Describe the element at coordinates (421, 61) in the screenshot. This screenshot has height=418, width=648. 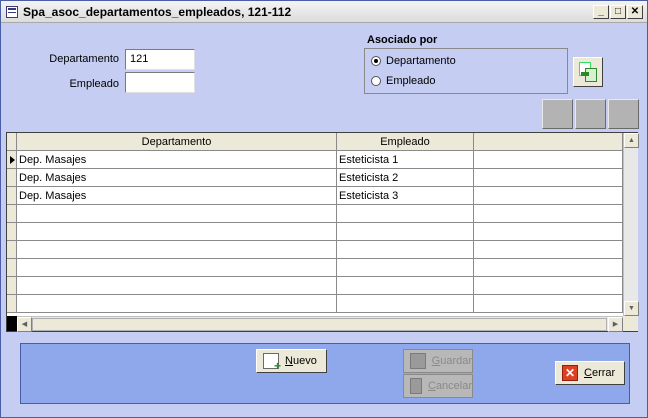
I see `radio-departamento-label: Departamento` at that location.